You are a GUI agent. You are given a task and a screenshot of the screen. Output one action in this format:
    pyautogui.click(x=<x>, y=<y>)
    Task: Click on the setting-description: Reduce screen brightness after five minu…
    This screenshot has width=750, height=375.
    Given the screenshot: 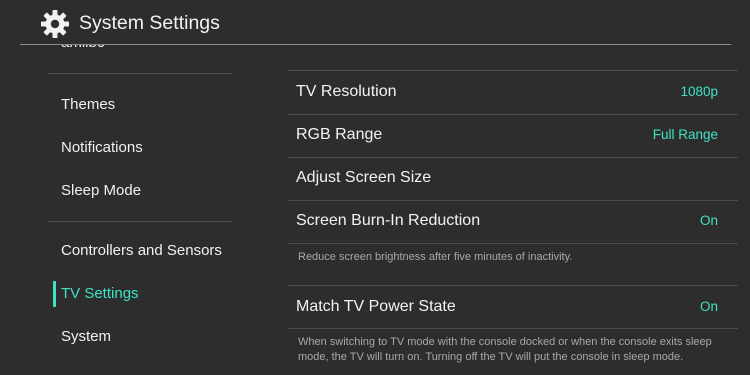 What is the action you would take?
    pyautogui.click(x=435, y=257)
    